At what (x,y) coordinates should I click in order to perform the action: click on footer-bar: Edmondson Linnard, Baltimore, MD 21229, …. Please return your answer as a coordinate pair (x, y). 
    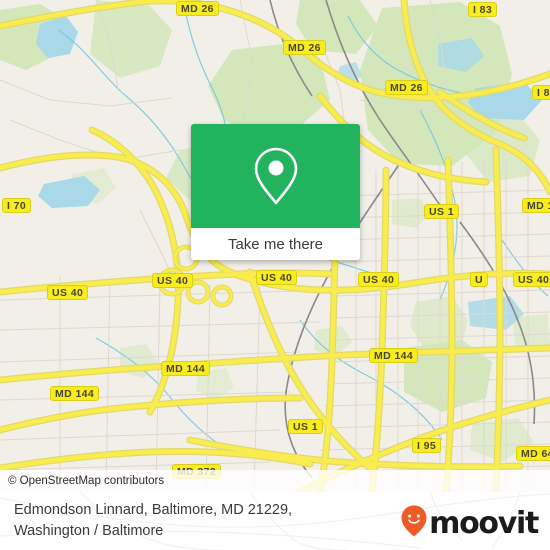
    Looking at the image, I should click on (275, 521).